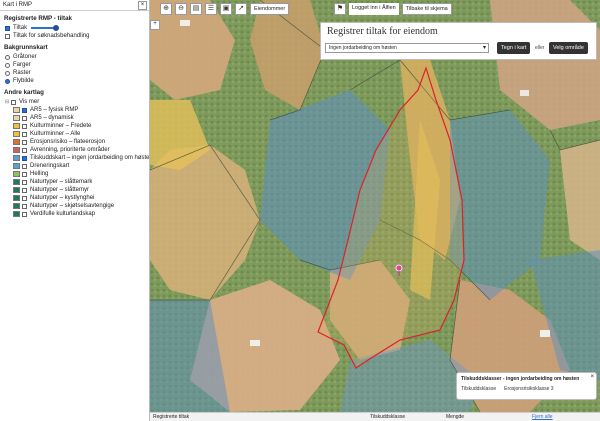 This screenshot has width=600, height=421. What do you see at coordinates (72, 206) in the screenshot?
I see `layer-label: Naturtyper – skjøtselsavtengige` at bounding box center [72, 206].